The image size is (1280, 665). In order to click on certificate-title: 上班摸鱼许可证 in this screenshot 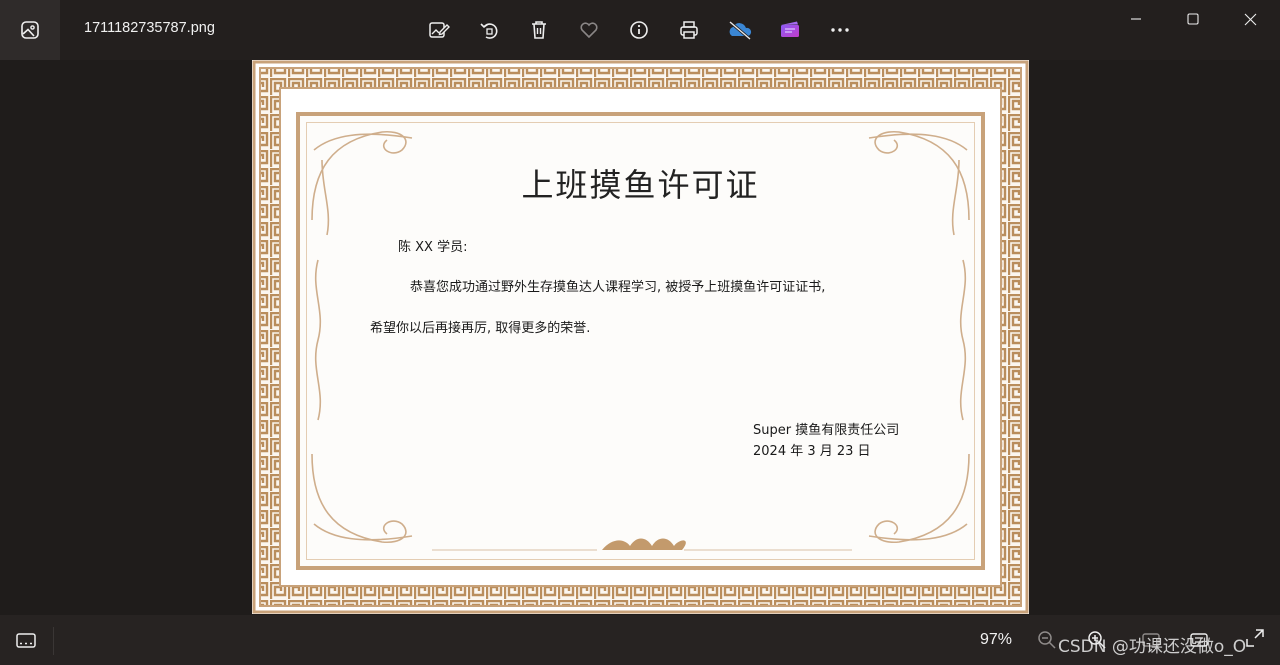, I will do `click(640, 185)`.